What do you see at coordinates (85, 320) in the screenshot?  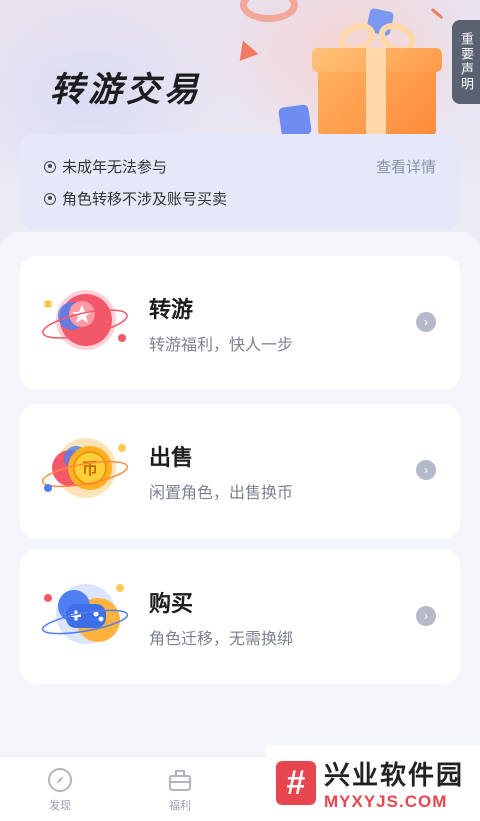 I see `star-planet-icon` at bounding box center [85, 320].